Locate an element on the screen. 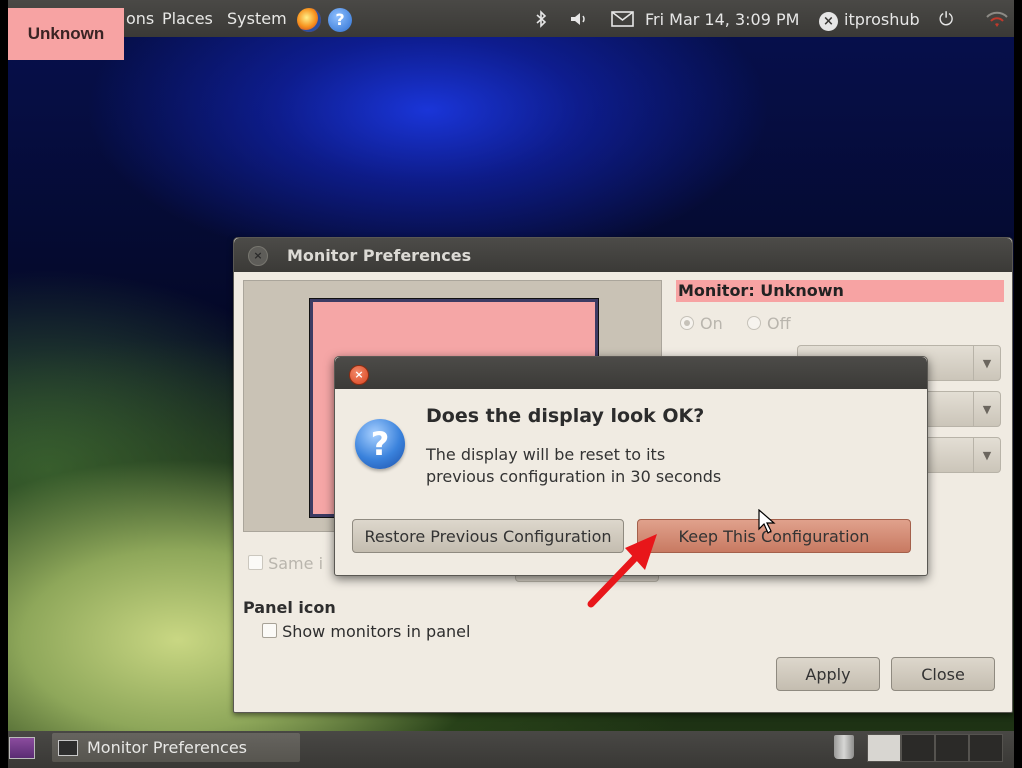  question-icon: ? is located at coordinates (380, 444).